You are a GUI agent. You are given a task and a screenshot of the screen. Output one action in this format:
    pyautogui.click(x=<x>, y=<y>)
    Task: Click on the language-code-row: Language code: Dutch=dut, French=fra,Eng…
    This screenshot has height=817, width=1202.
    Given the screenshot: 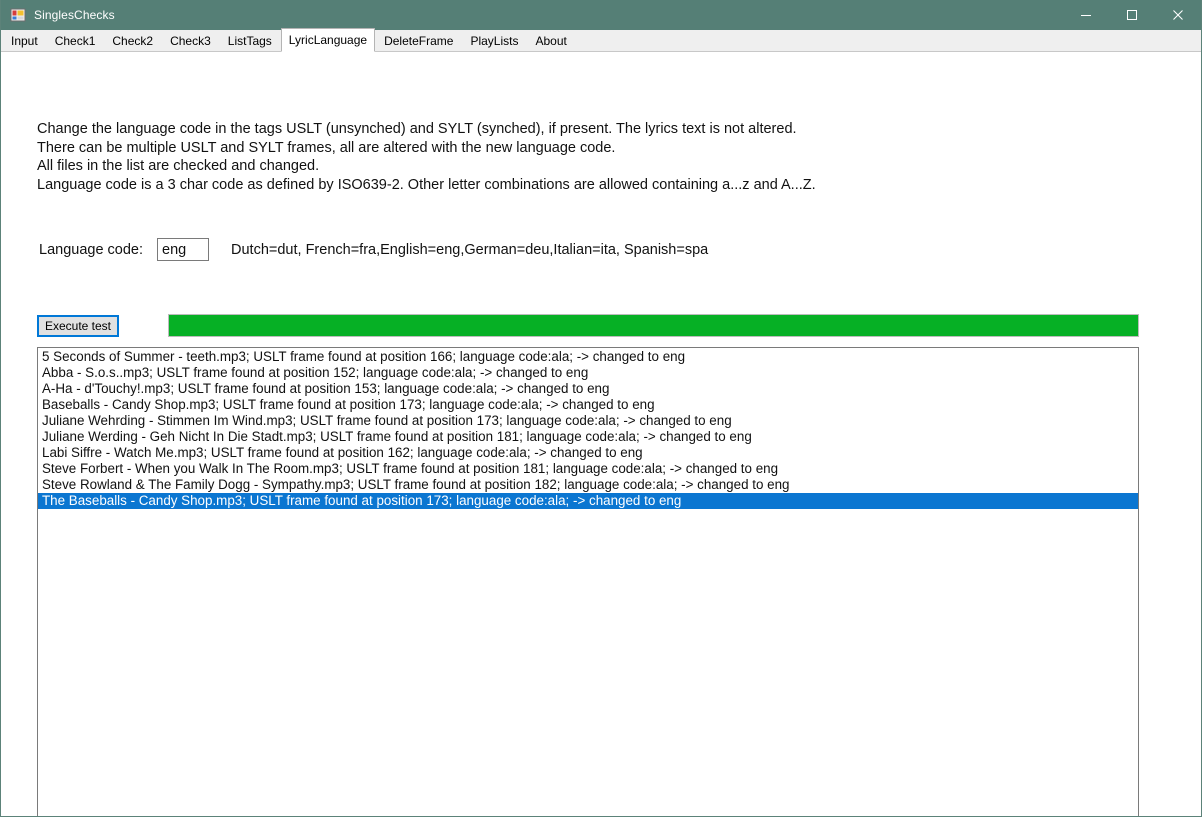 What is the action you would take?
    pyautogui.click(x=373, y=249)
    